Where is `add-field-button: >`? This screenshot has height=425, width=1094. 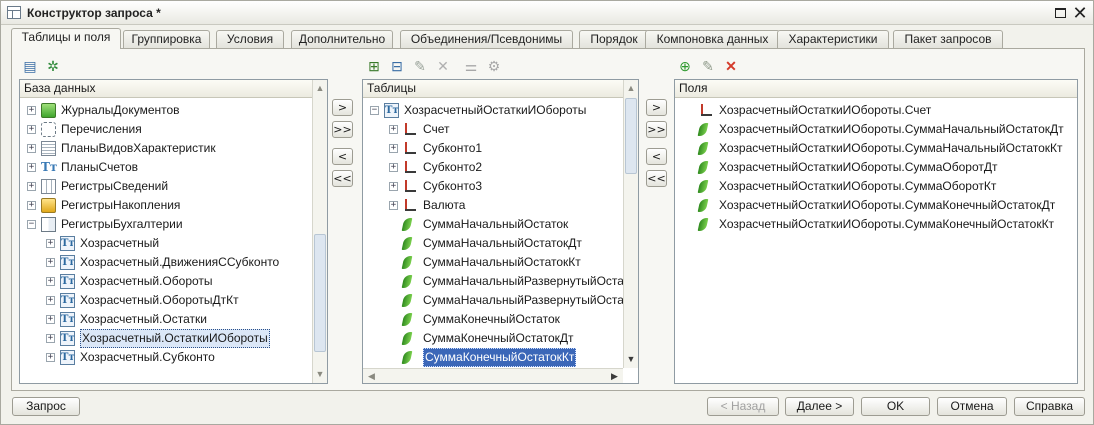 add-field-button: > is located at coordinates (656, 107).